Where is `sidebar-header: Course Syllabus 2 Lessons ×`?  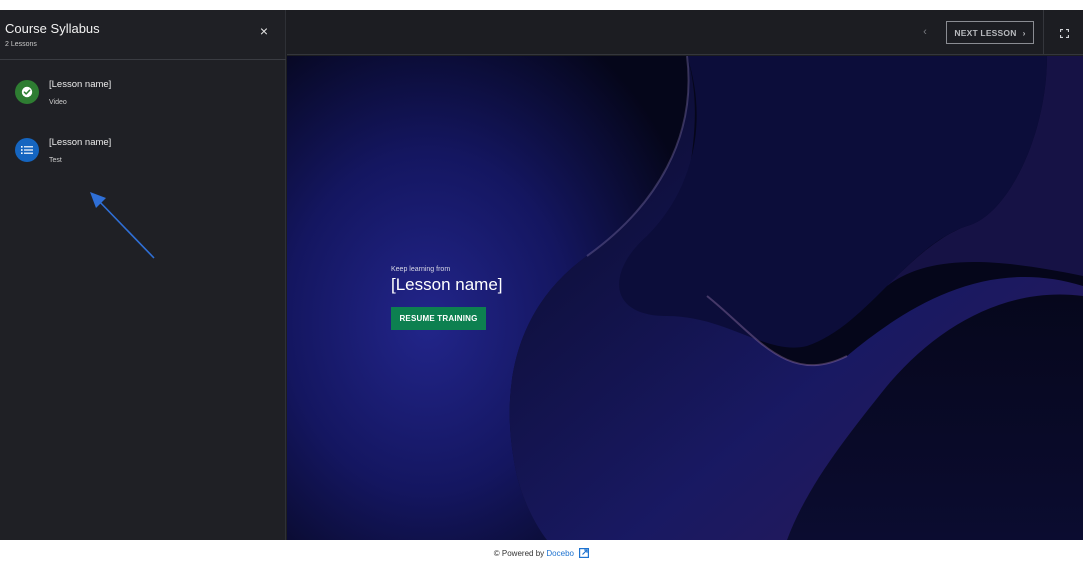 sidebar-header: Course Syllabus 2 Lessons × is located at coordinates (143, 35).